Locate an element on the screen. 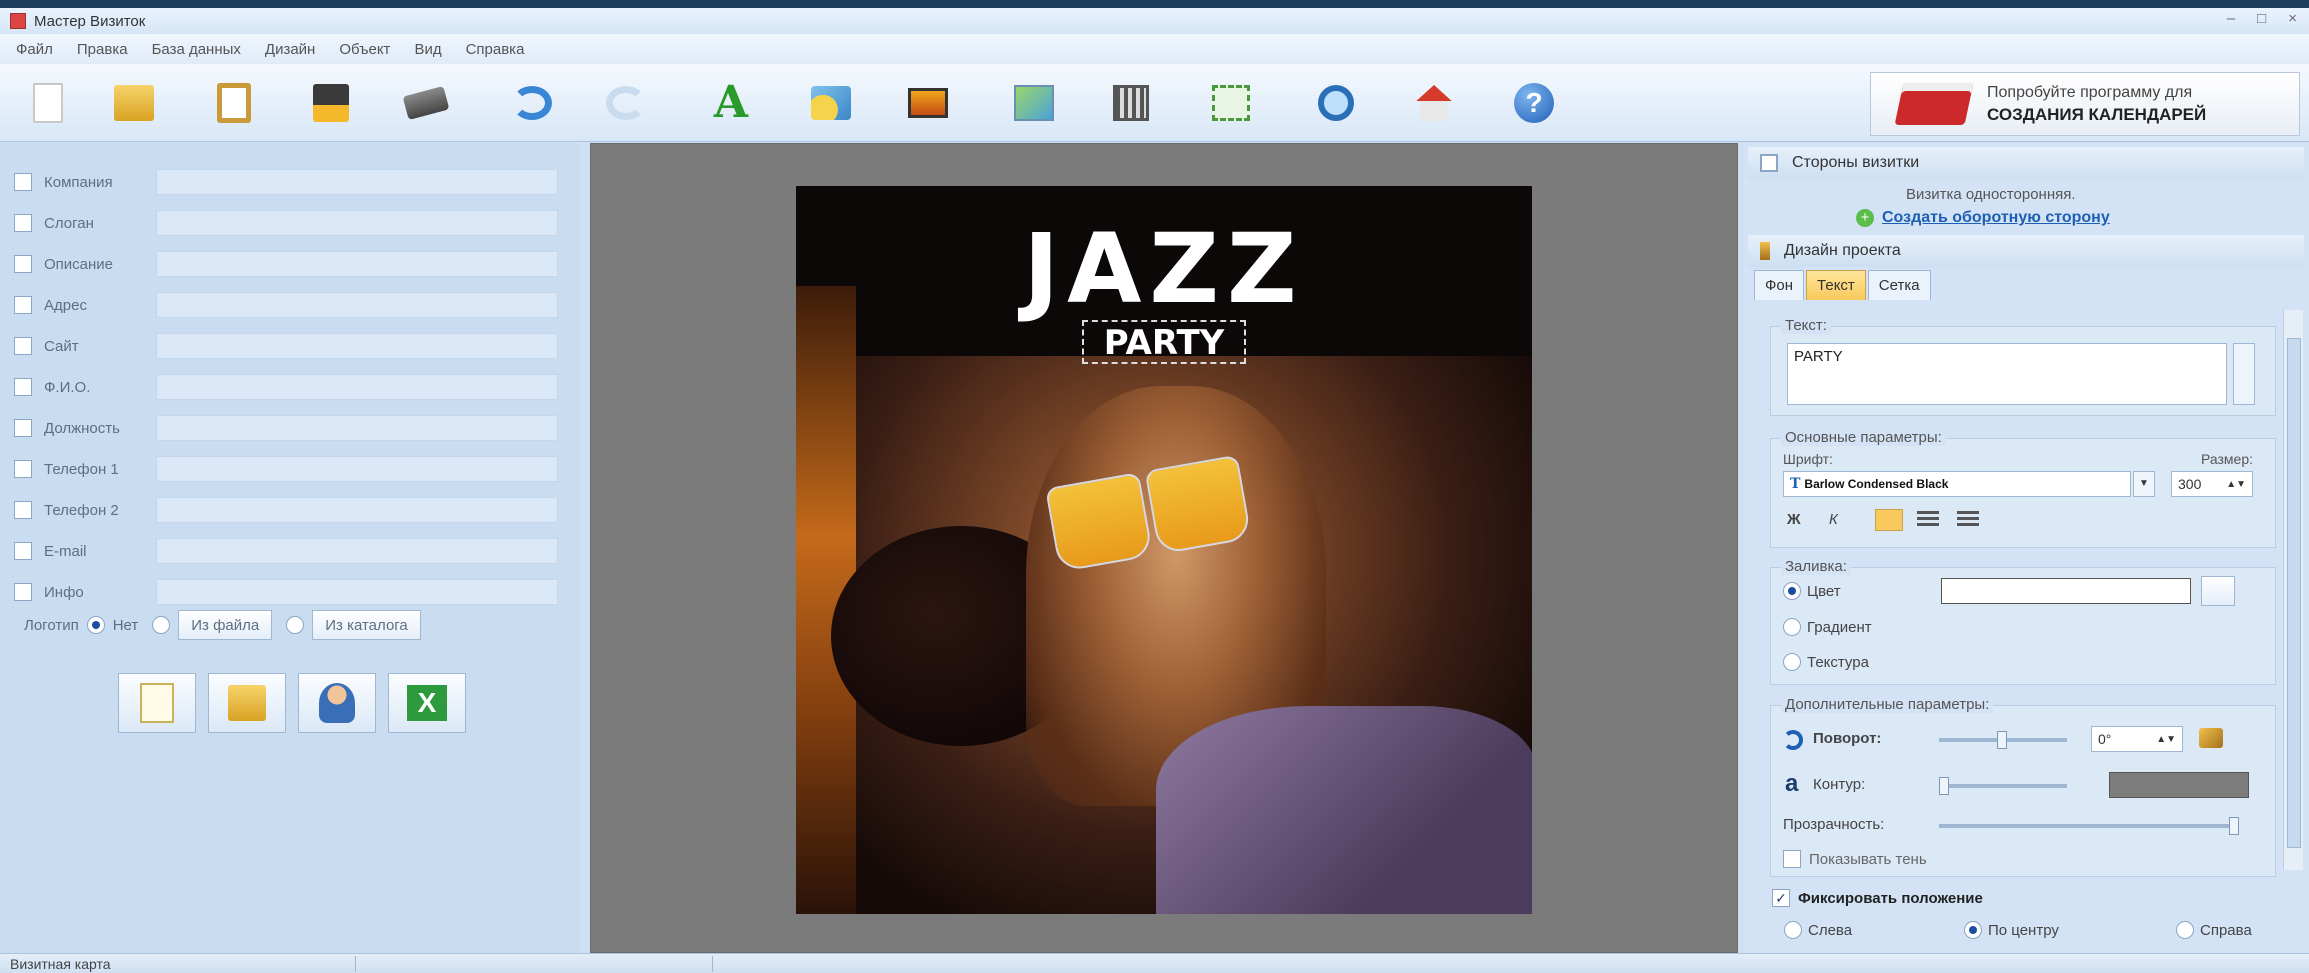  bold-button: Ж is located at coordinates (1794, 519).